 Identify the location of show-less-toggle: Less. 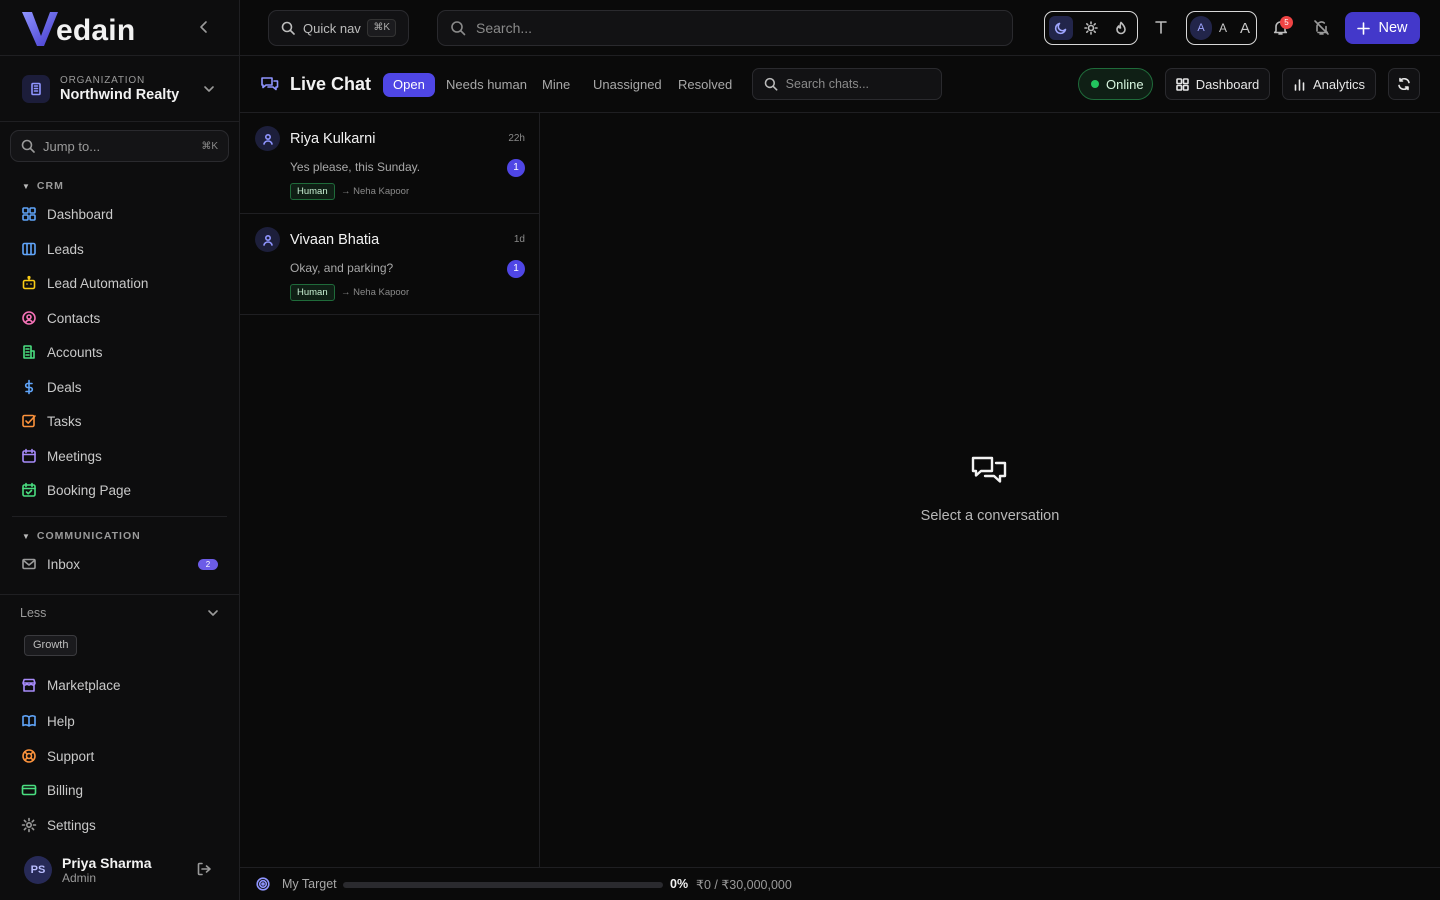
(120, 613).